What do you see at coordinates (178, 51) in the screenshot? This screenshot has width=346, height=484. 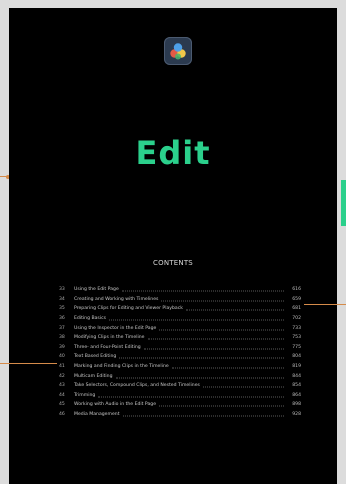 I see `davinci-resolve-logo-icon` at bounding box center [178, 51].